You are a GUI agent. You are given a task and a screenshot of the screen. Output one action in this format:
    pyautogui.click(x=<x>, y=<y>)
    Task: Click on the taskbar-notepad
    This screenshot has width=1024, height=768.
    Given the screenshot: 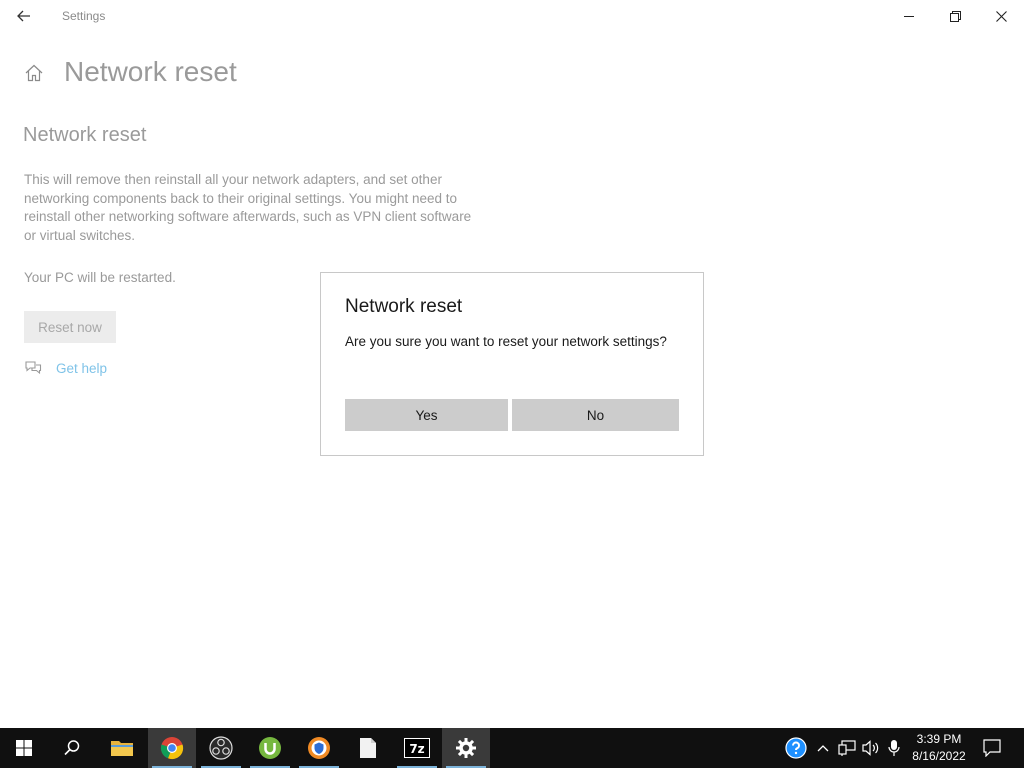 What is the action you would take?
    pyautogui.click(x=368, y=748)
    